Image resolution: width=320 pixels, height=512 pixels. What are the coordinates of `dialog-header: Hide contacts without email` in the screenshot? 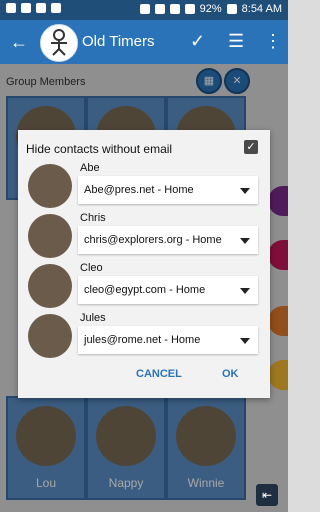 It's located at (99, 149).